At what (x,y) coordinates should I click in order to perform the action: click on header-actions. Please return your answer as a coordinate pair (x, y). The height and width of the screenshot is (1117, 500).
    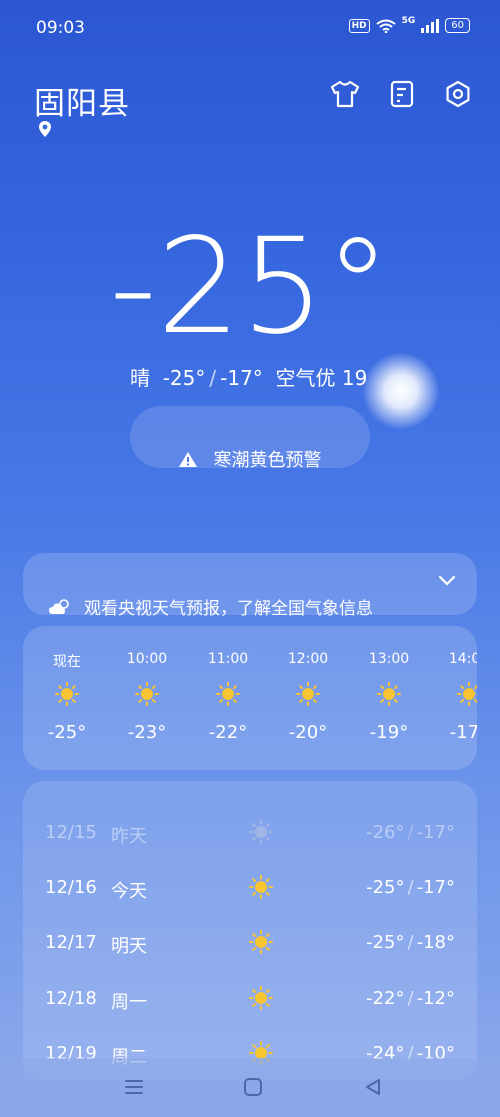
    Looking at the image, I should click on (401, 94).